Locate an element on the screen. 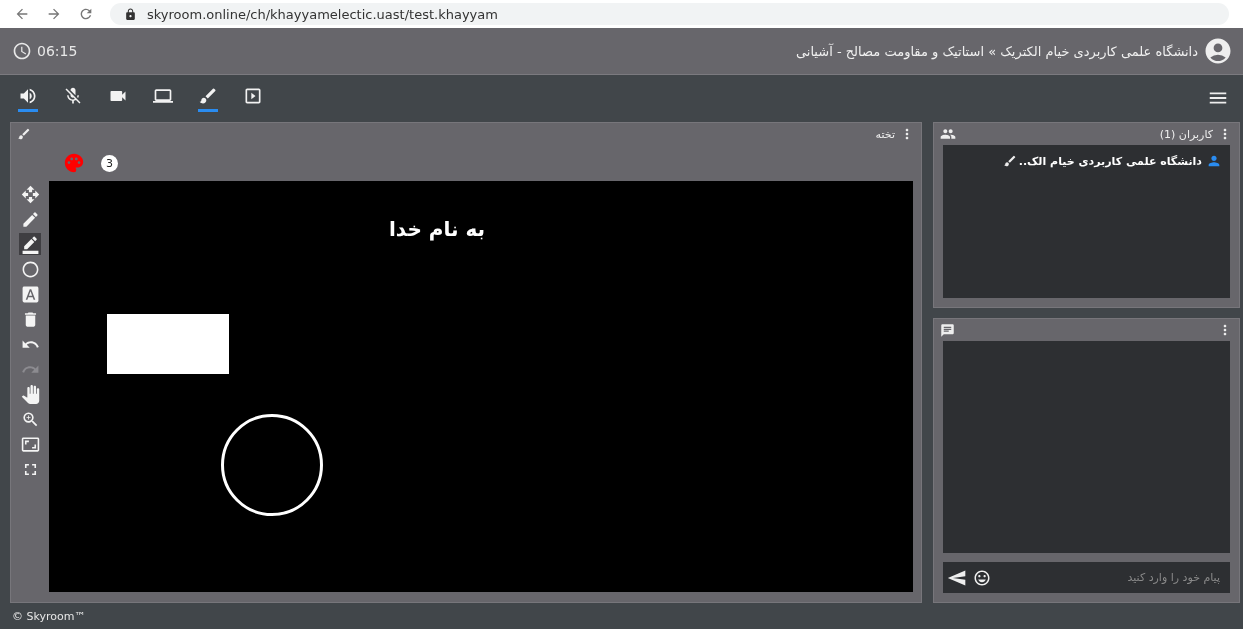  timer: 06:15 is located at coordinates (57, 51).